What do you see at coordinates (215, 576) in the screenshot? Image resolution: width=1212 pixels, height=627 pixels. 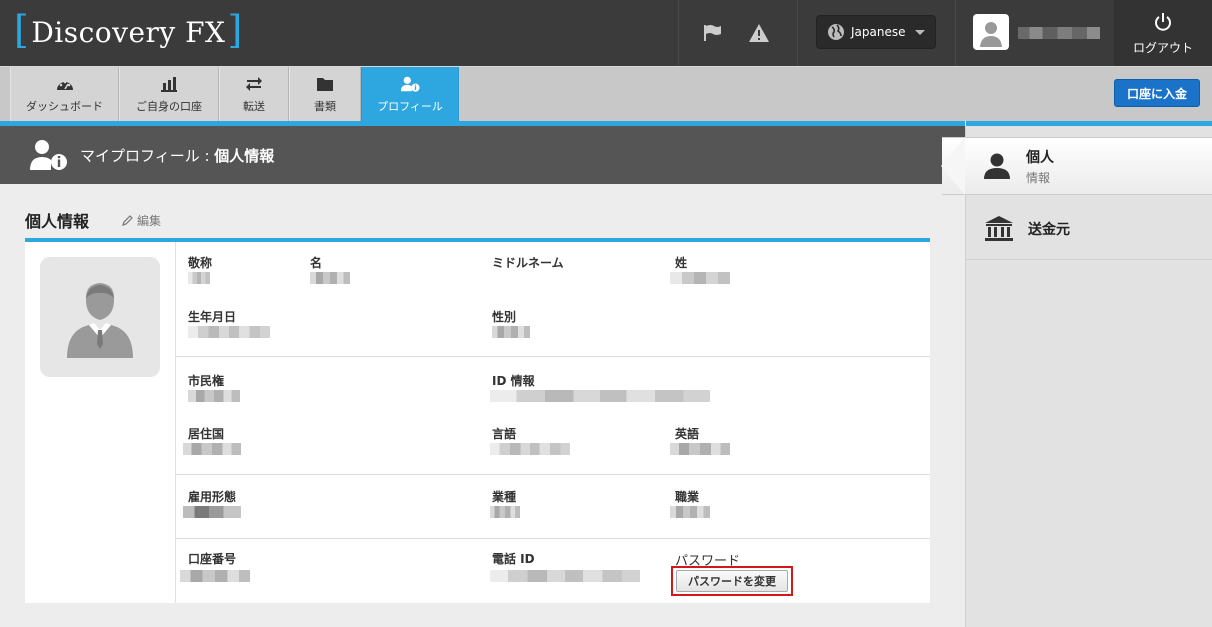 I see `field-value-account-number` at bounding box center [215, 576].